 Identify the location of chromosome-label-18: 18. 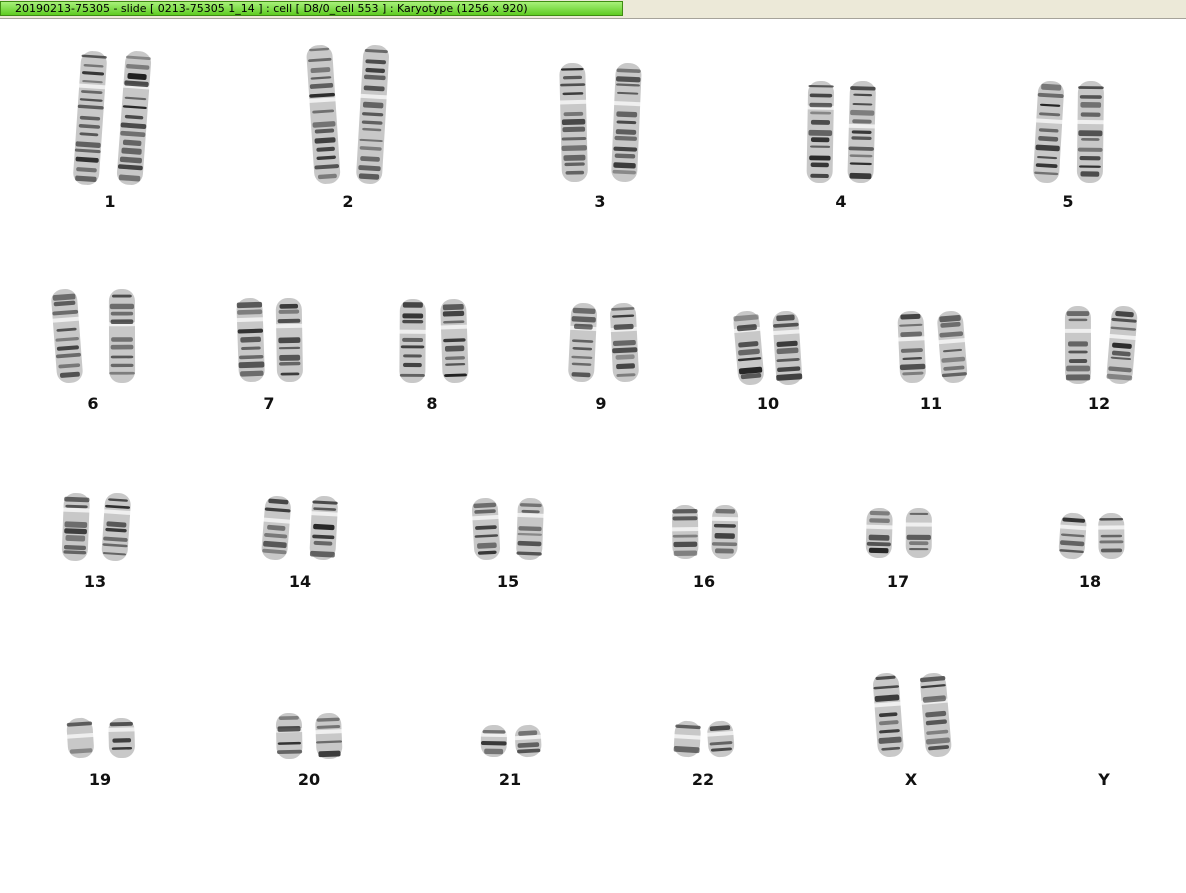
(1090, 581).